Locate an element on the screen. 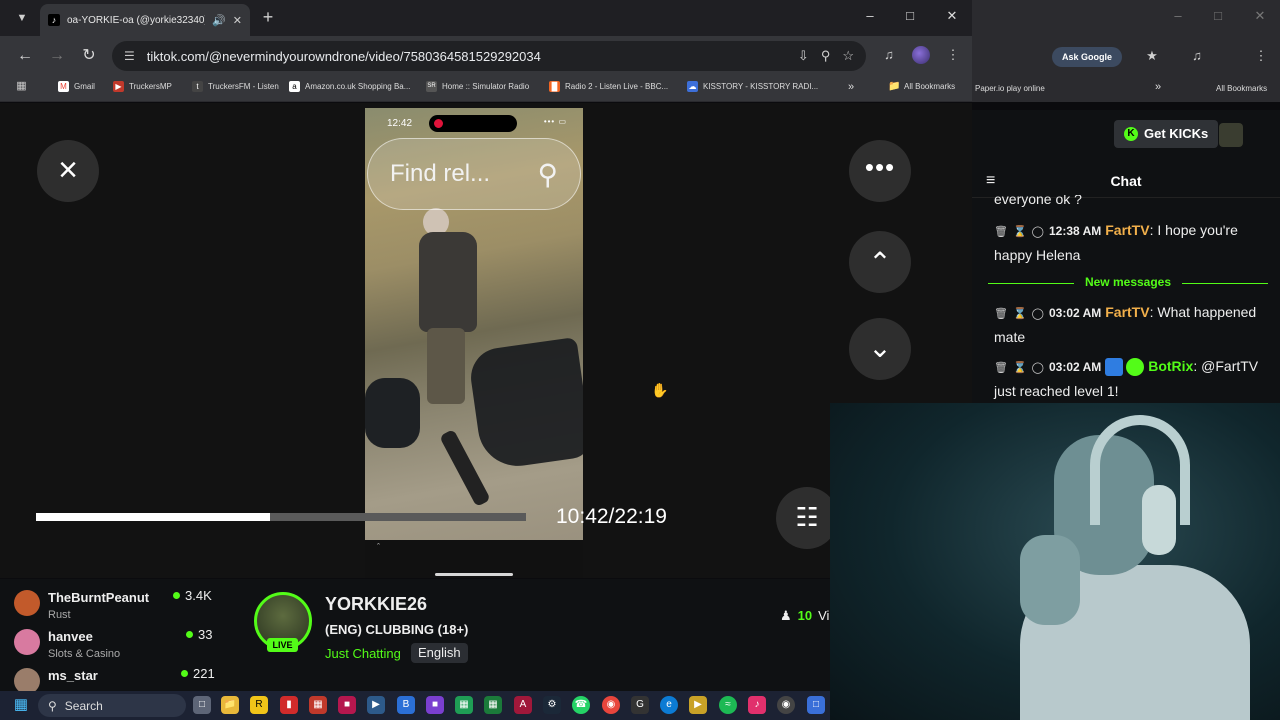 This screenshot has height=720, width=1280. stream-viewer-count: ♟ 10 Vi is located at coordinates (805, 615).